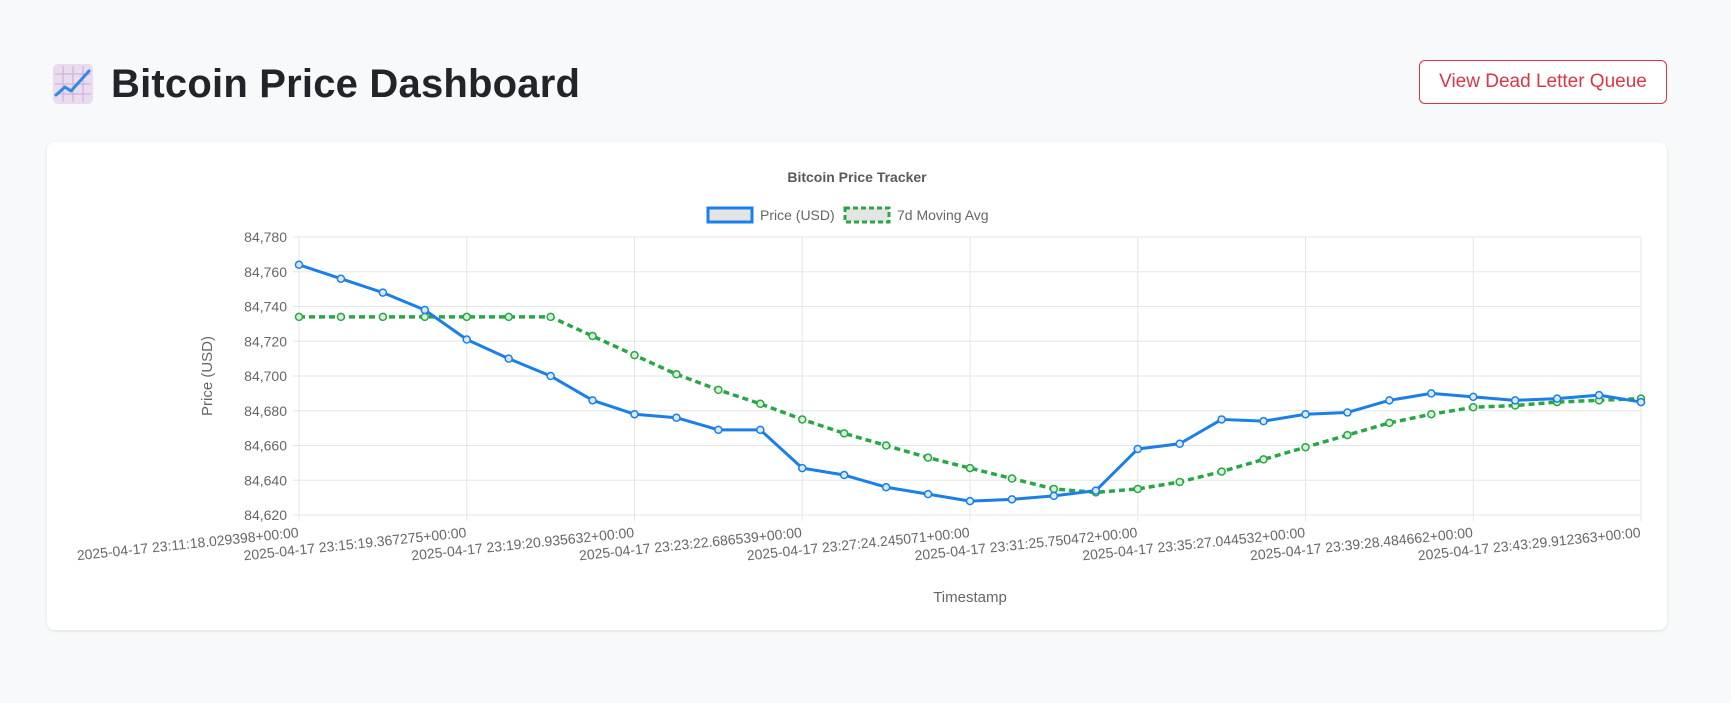 The image size is (1731, 703). I want to click on y-tick-label: 84,760, so click(265, 272).